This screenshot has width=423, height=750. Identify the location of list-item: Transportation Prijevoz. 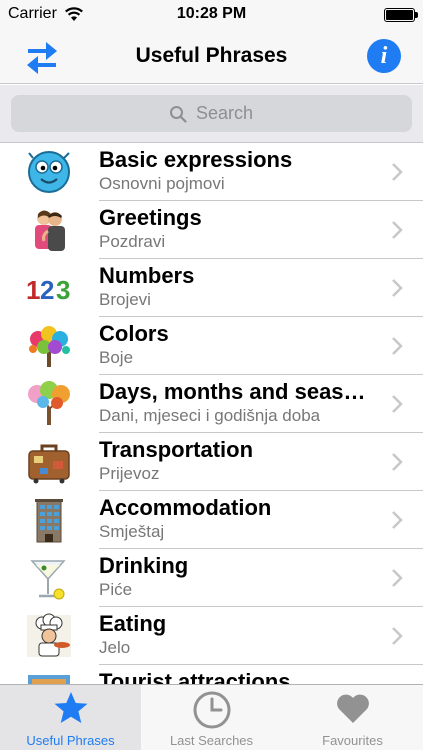
(211, 462).